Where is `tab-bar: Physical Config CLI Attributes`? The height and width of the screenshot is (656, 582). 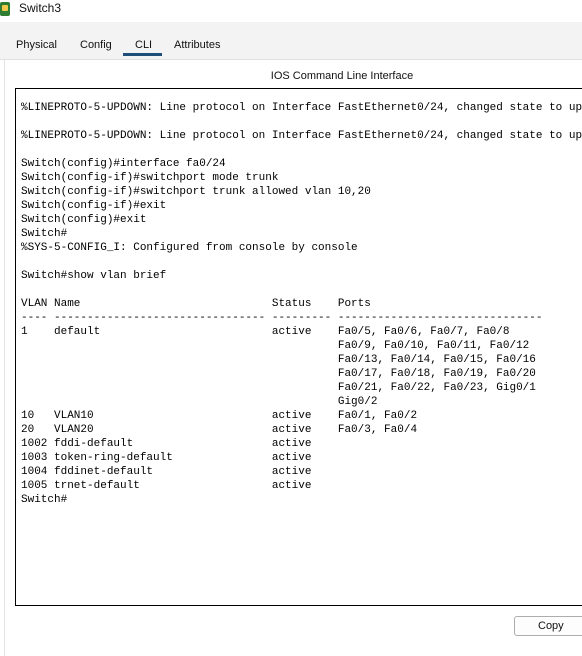 tab-bar: Physical Config CLI Attributes is located at coordinates (291, 41).